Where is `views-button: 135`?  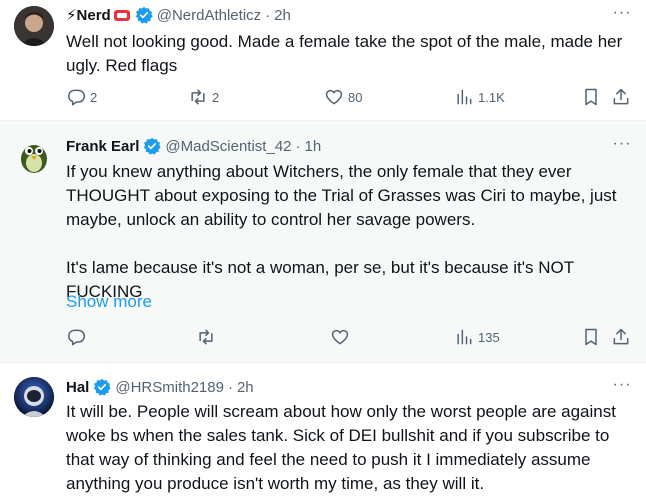
views-button: 135 is located at coordinates (477, 337).